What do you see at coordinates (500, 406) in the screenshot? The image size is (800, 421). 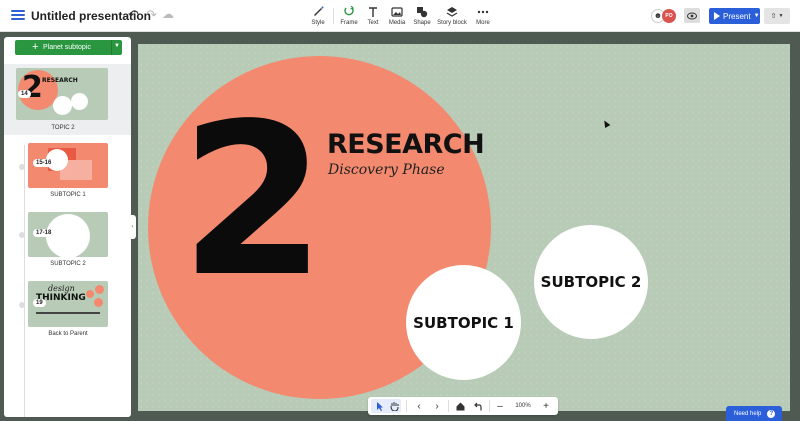 I see `zoom-out-icon: –` at bounding box center [500, 406].